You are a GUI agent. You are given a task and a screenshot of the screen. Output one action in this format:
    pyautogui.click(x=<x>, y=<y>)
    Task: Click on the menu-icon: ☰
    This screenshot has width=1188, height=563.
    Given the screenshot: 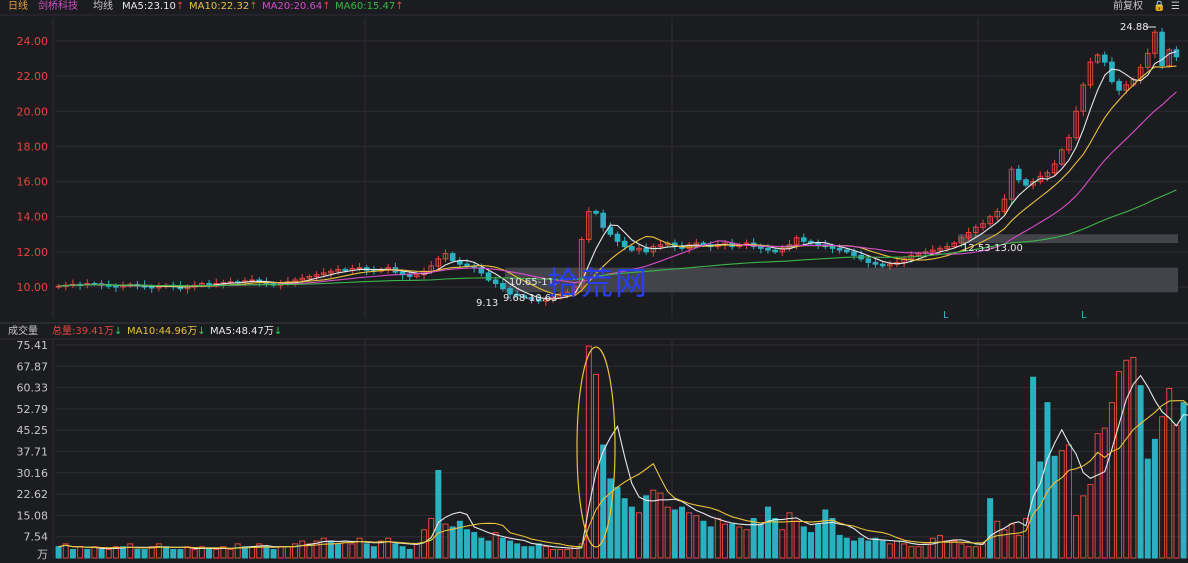 What is the action you would take?
    pyautogui.click(x=1175, y=7)
    